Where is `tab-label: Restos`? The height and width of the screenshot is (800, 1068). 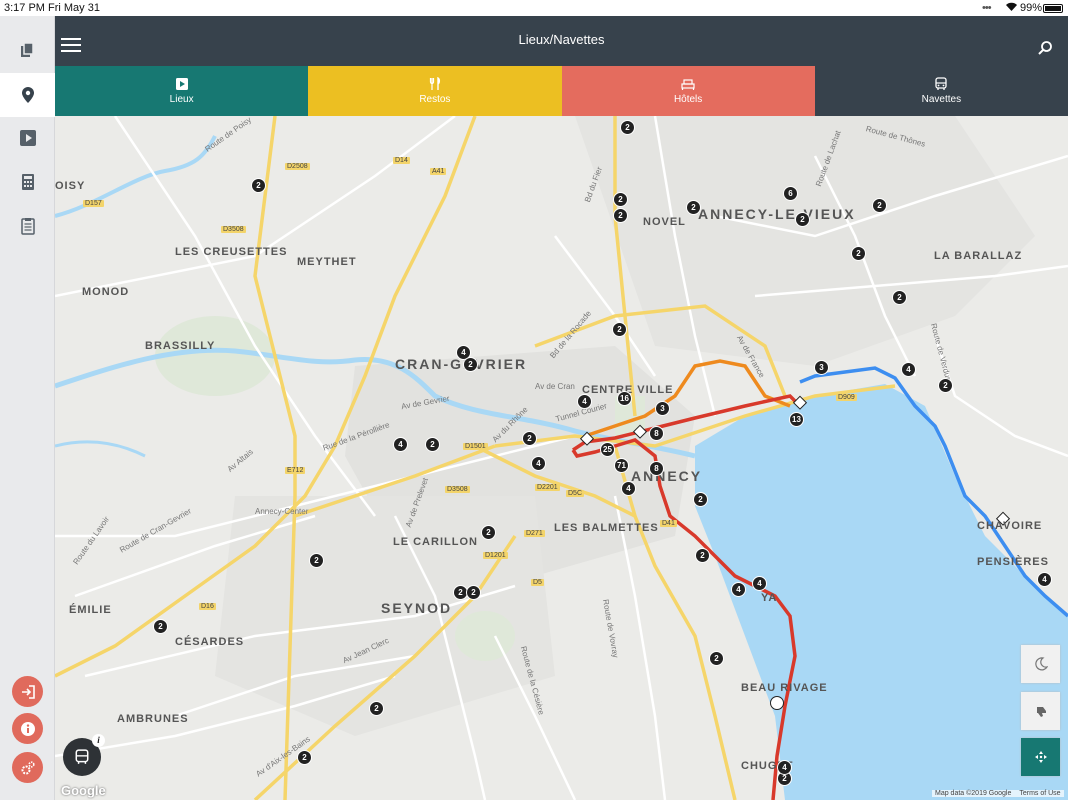
tab-label: Restos is located at coordinates (435, 99).